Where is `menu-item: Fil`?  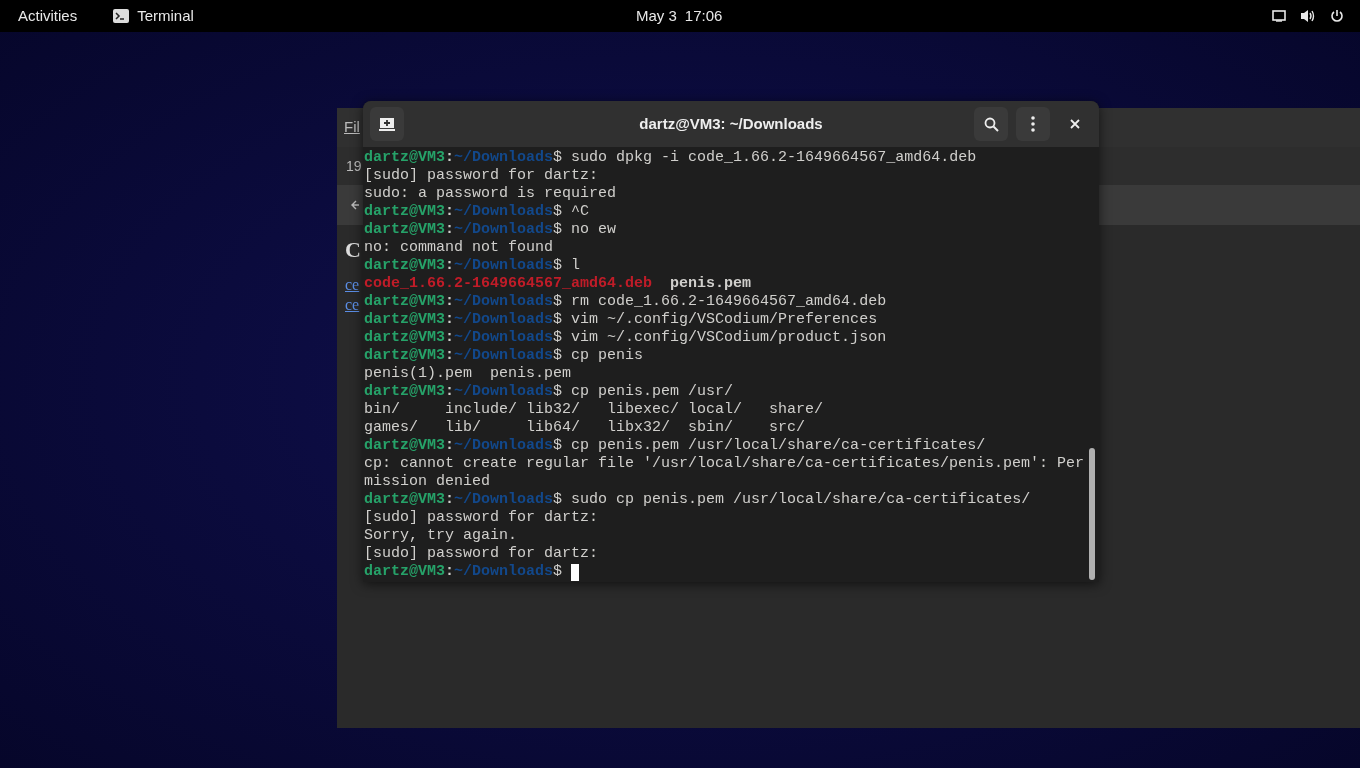 menu-item: Fil is located at coordinates (352, 127).